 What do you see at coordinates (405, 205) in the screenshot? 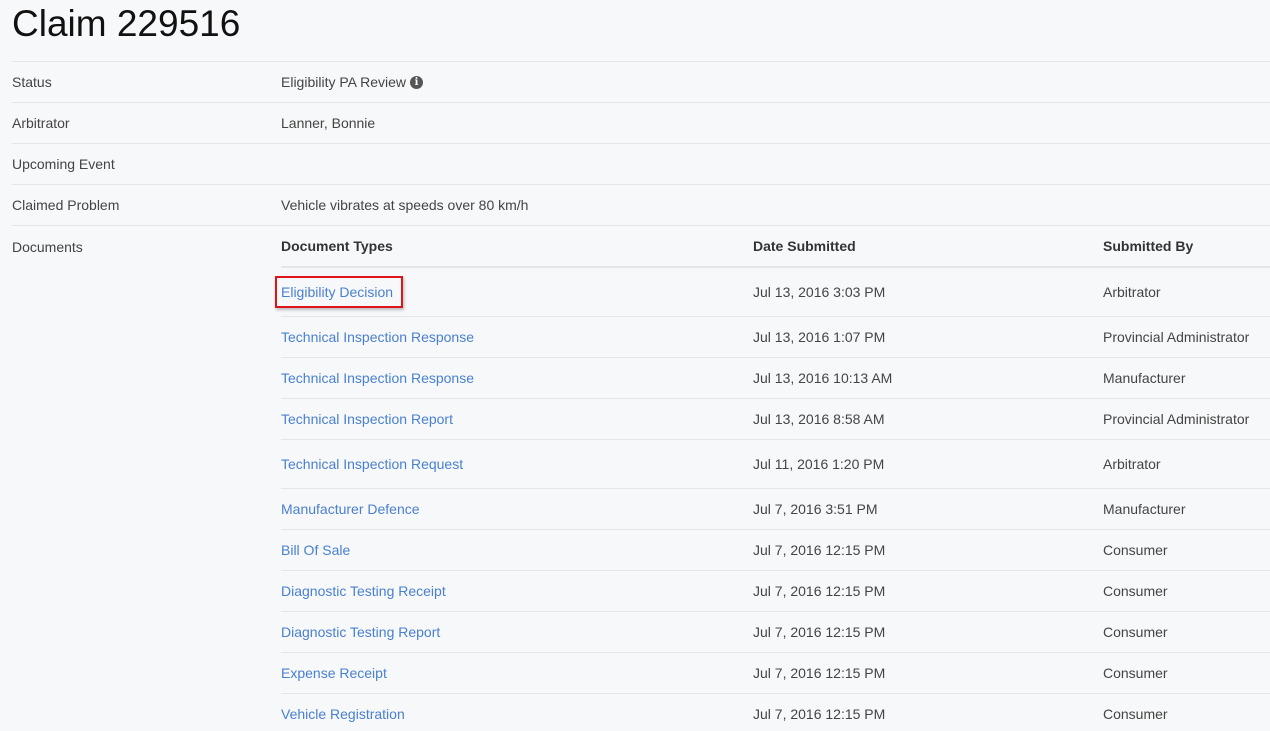
I see `claimed-problem-value: Vehicle vibrates at speeds over 80 km/h` at bounding box center [405, 205].